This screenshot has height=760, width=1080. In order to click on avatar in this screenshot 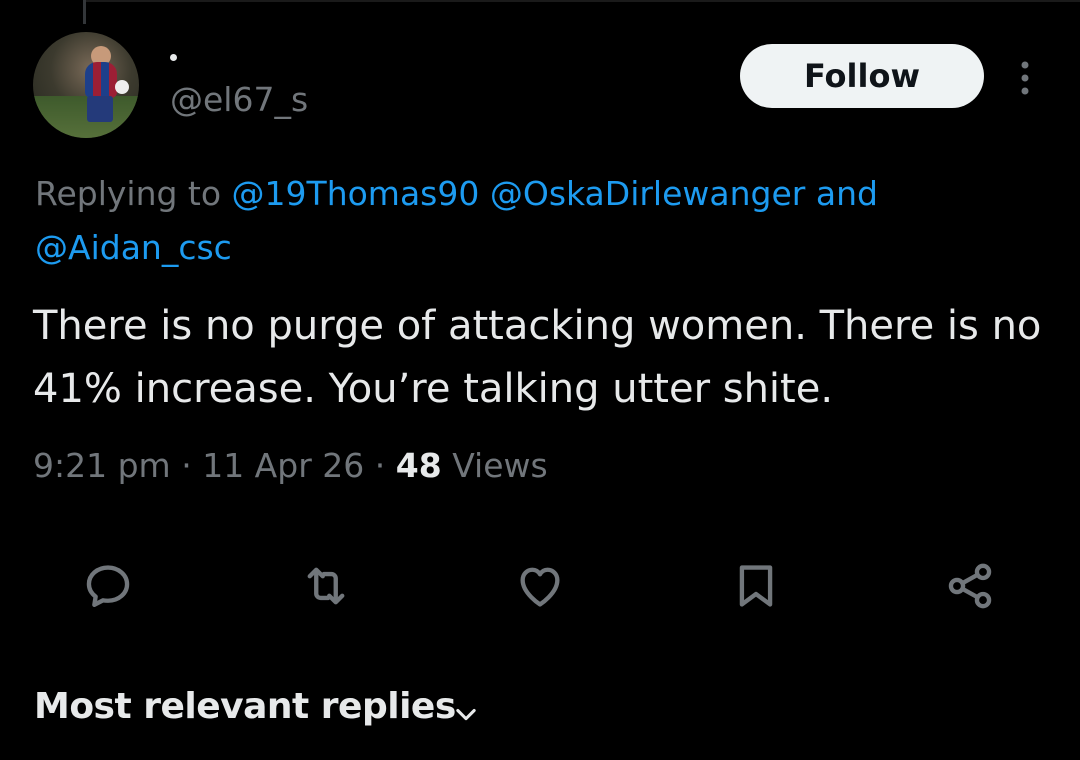, I will do `click(86, 85)`.